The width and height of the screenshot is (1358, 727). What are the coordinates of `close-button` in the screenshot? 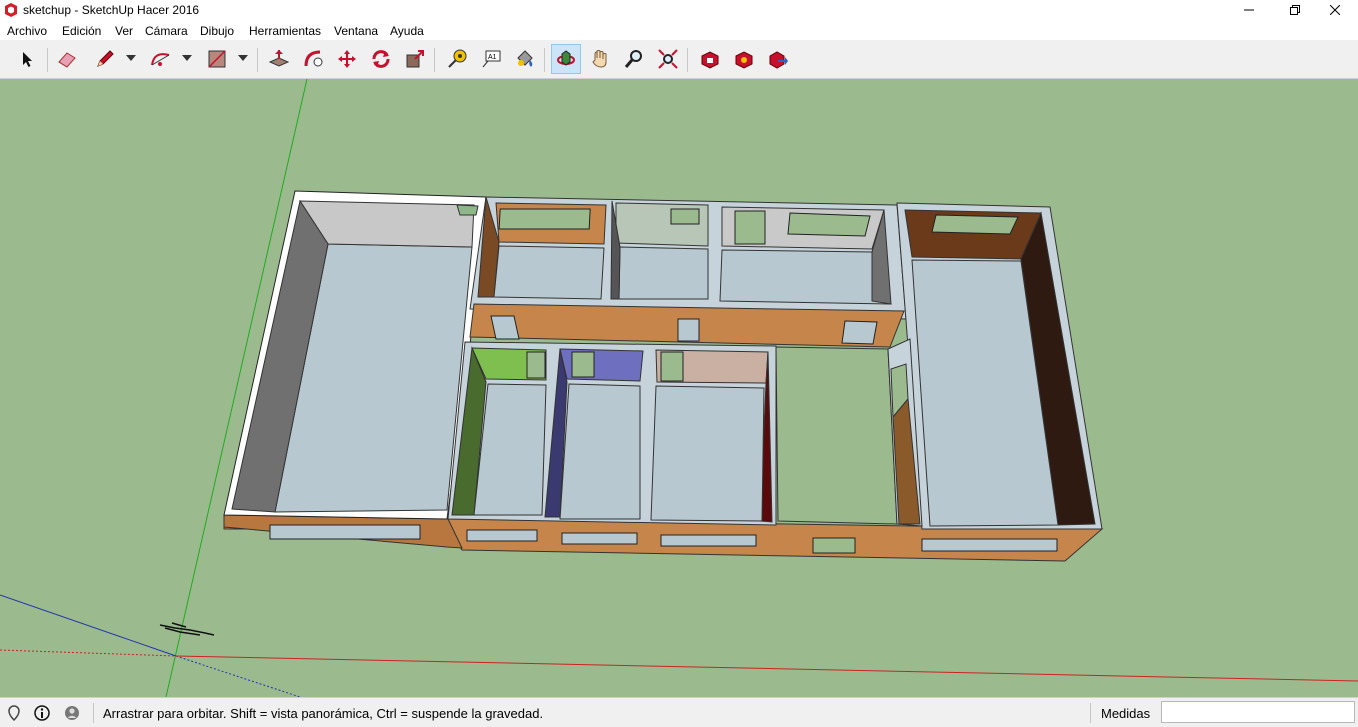 It's located at (1335, 10).